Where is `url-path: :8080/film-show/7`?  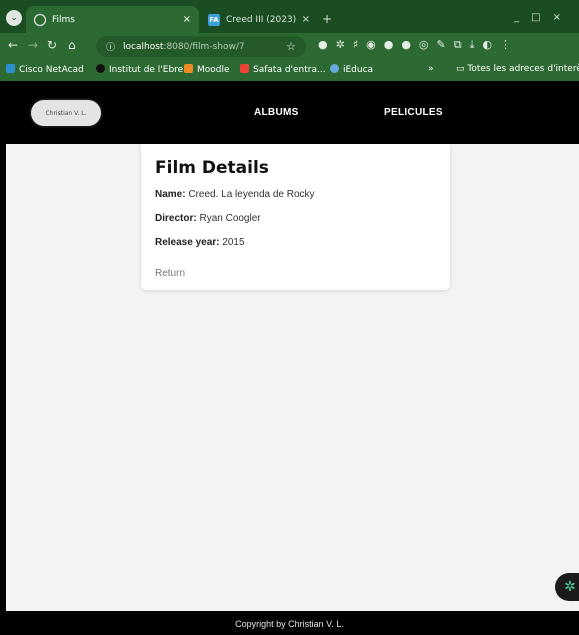
url-path: :8080/film-show/7 is located at coordinates (204, 46).